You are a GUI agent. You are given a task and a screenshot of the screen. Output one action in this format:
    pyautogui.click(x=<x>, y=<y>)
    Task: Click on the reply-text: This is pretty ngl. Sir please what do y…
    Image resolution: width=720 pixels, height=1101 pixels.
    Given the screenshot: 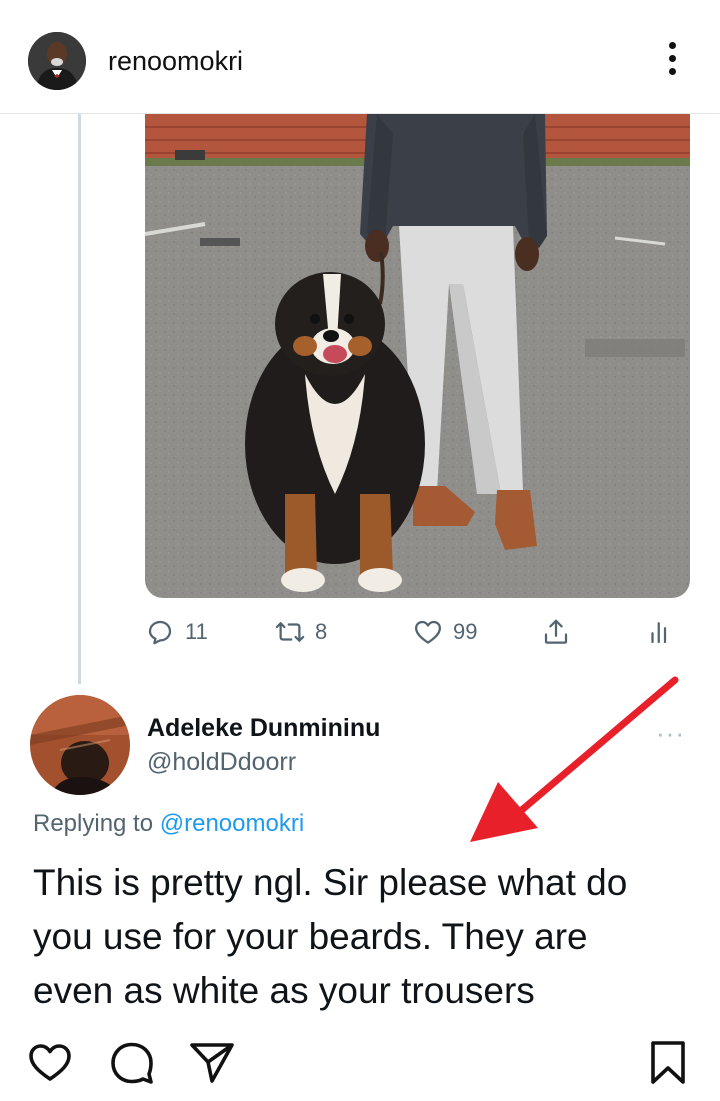 What is the action you would take?
    pyautogui.click(x=368, y=937)
    